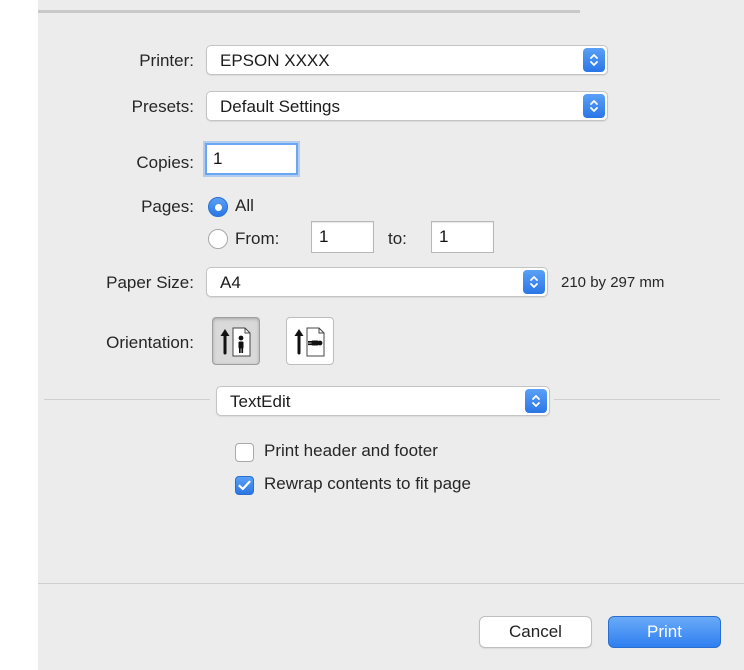 The image size is (744, 670). Describe the element at coordinates (251, 159) in the screenshot. I see `copies-field: 1` at that location.